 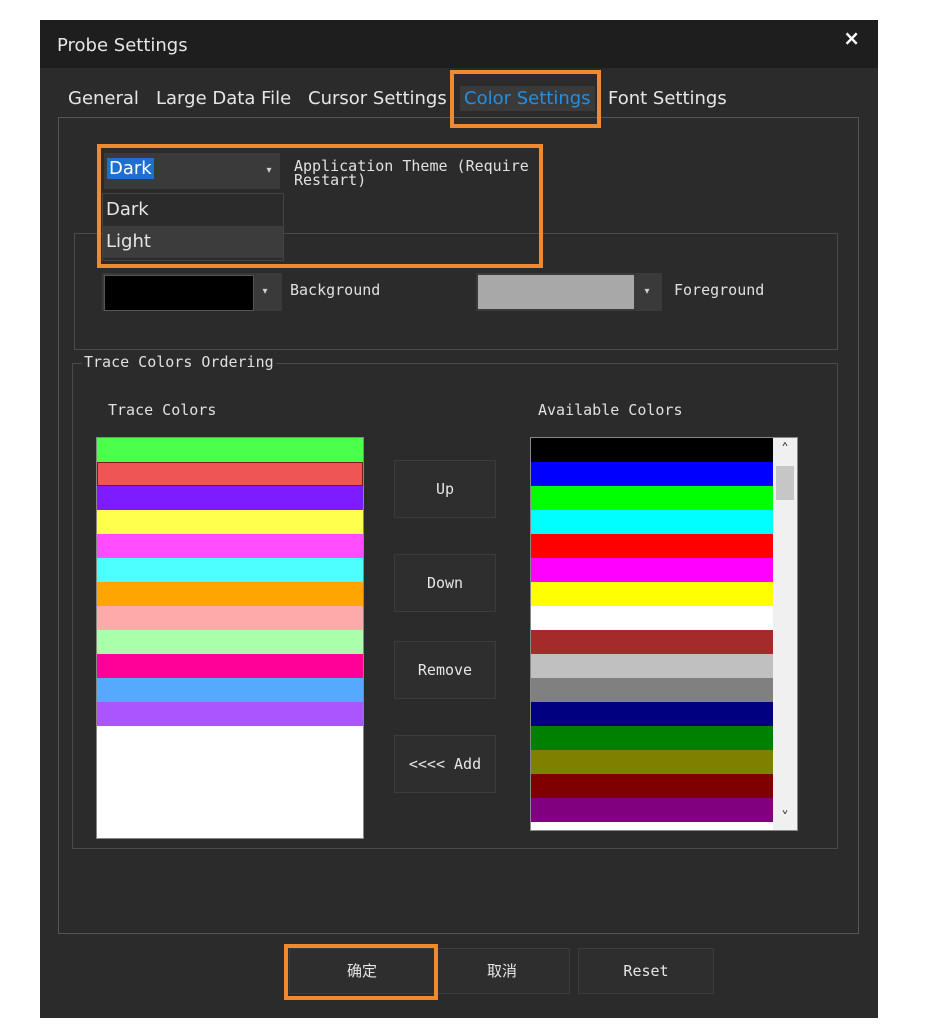 What do you see at coordinates (330, 179) in the screenshot?
I see `theme-label-line-2: Restart)` at bounding box center [330, 179].